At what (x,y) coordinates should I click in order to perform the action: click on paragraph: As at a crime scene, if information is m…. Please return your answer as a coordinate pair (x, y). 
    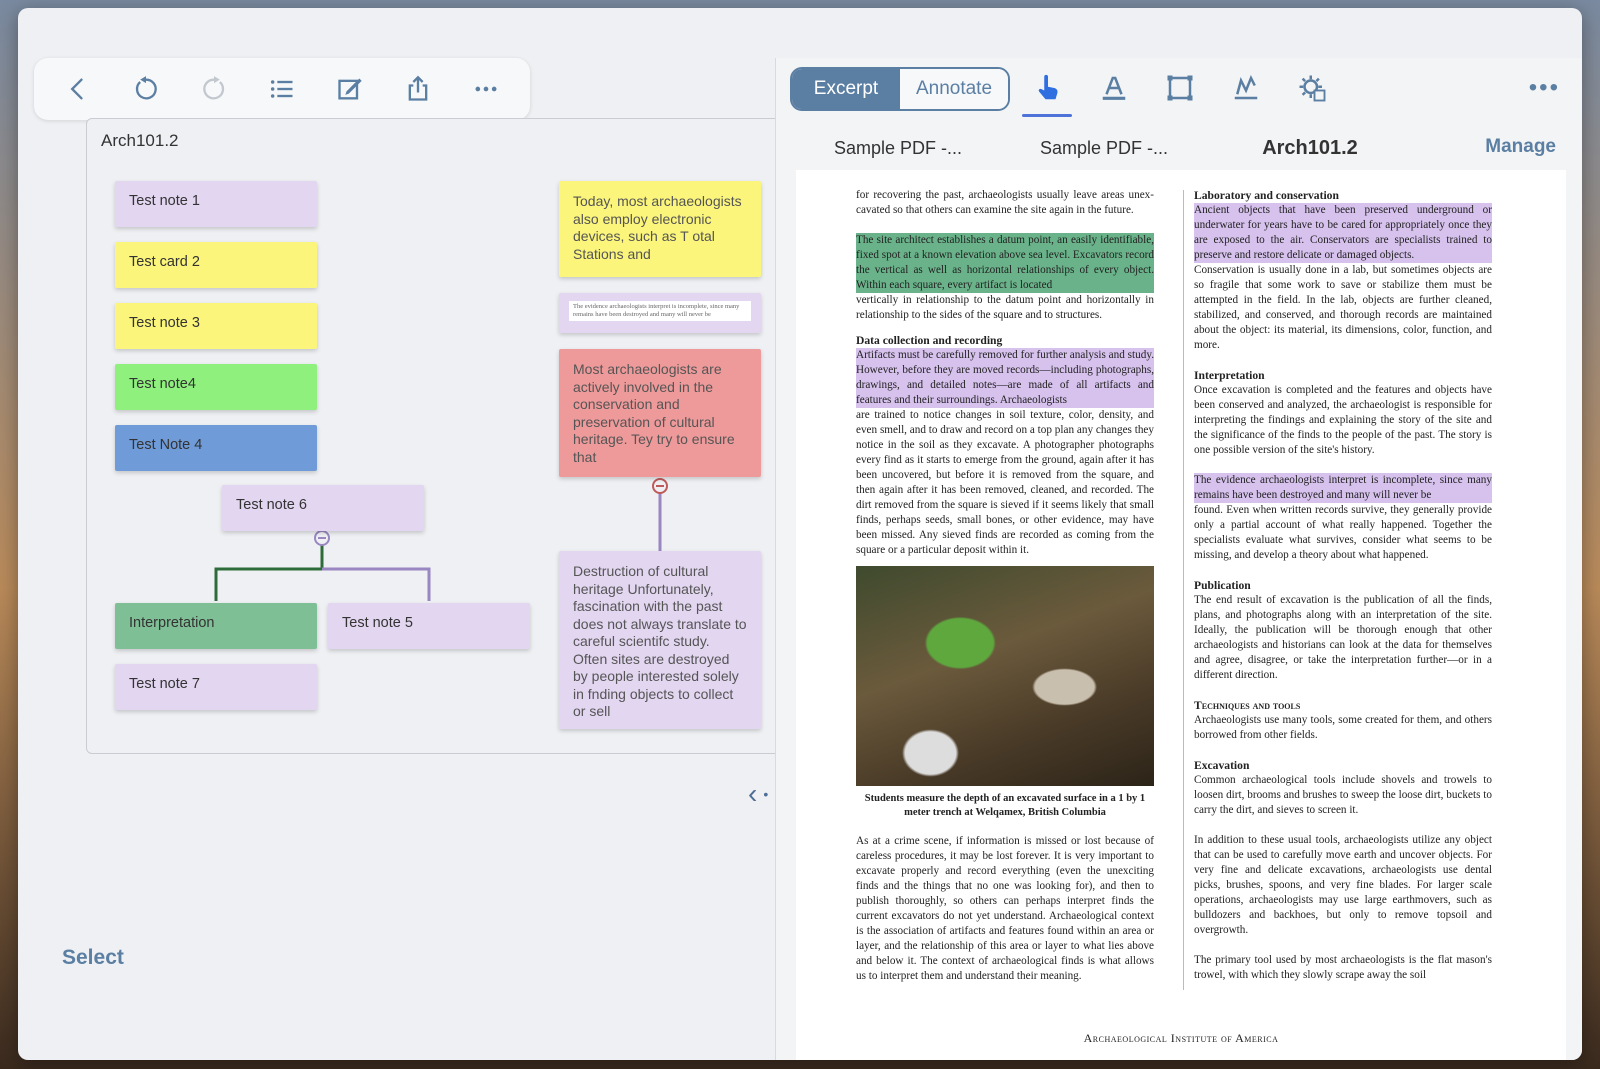
    Looking at the image, I should click on (1005, 908).